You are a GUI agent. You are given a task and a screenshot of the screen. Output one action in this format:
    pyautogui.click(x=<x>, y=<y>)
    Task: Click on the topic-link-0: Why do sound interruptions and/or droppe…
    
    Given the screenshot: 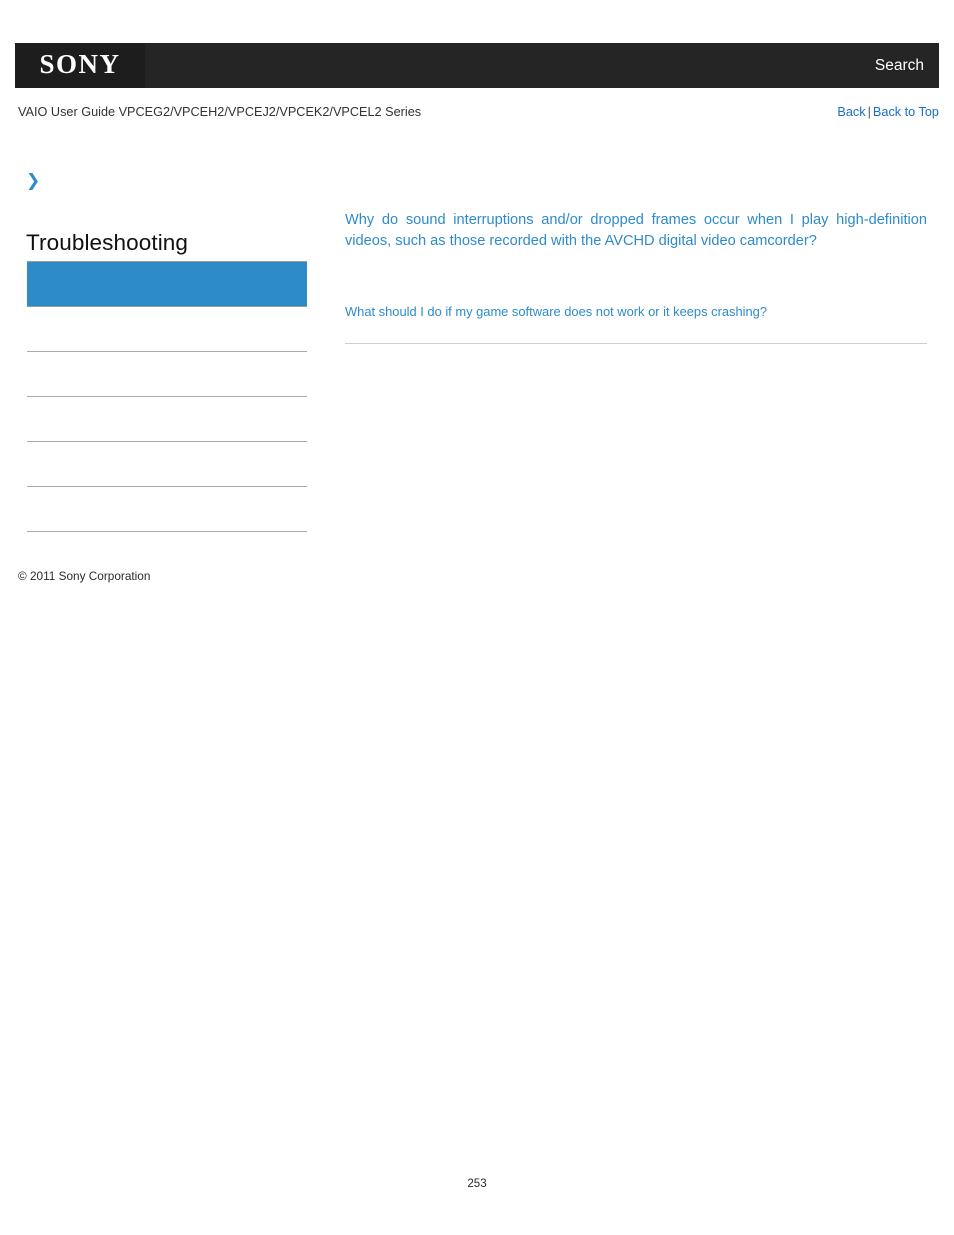 What is the action you would take?
    pyautogui.click(x=636, y=230)
    